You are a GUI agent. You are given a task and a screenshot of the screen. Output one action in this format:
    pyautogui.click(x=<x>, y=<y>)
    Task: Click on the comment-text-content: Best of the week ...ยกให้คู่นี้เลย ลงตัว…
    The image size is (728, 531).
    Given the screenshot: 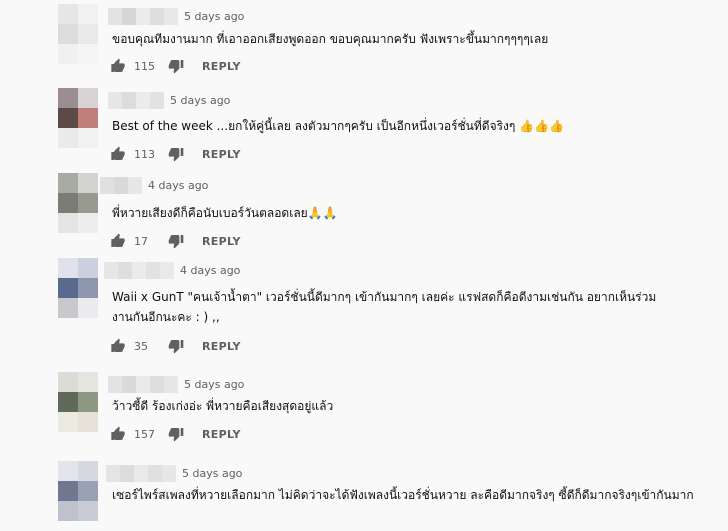 What is the action you would take?
    pyautogui.click(x=314, y=126)
    